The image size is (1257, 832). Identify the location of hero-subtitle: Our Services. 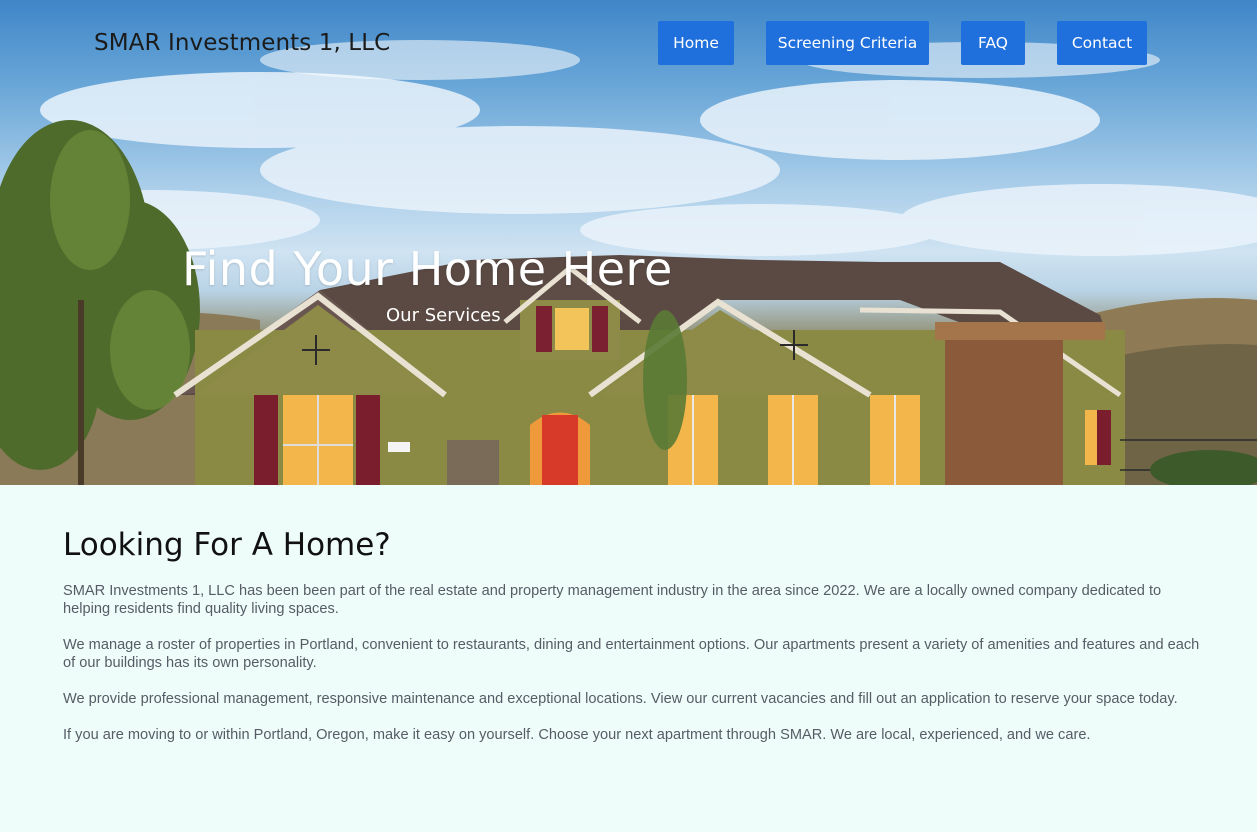
(443, 315).